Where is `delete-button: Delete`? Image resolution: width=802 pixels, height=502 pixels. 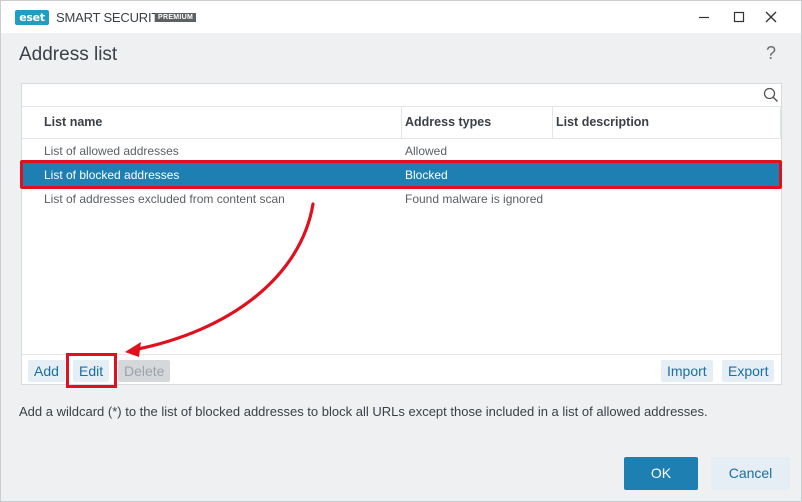 delete-button: Delete is located at coordinates (144, 371).